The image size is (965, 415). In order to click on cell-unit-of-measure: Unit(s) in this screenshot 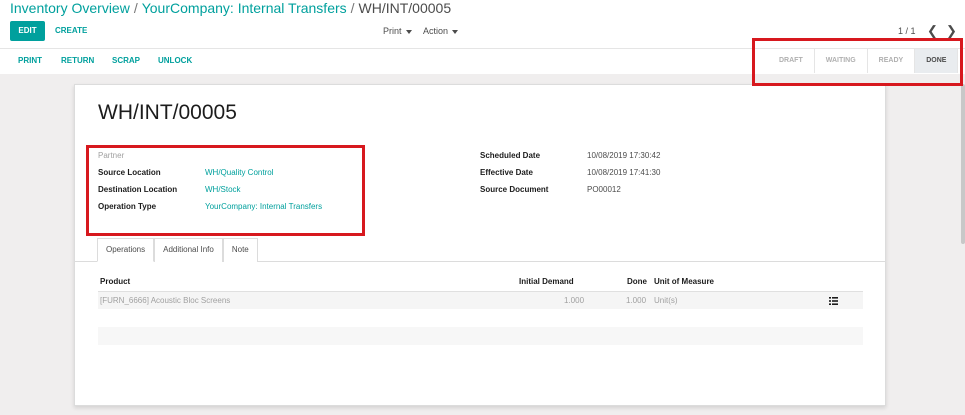, I will do `click(666, 300)`.